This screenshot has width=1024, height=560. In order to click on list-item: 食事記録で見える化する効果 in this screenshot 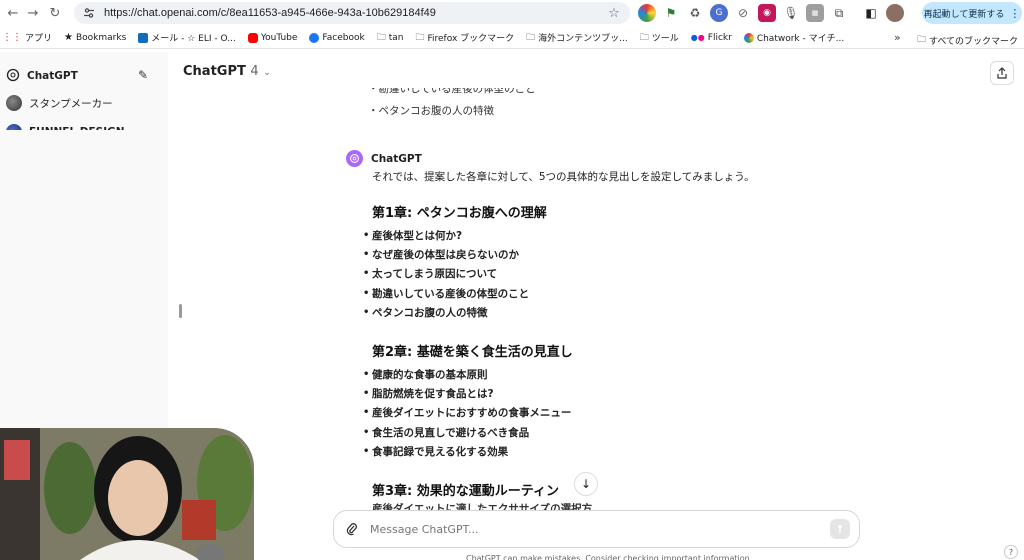, I will do `click(597, 452)`.